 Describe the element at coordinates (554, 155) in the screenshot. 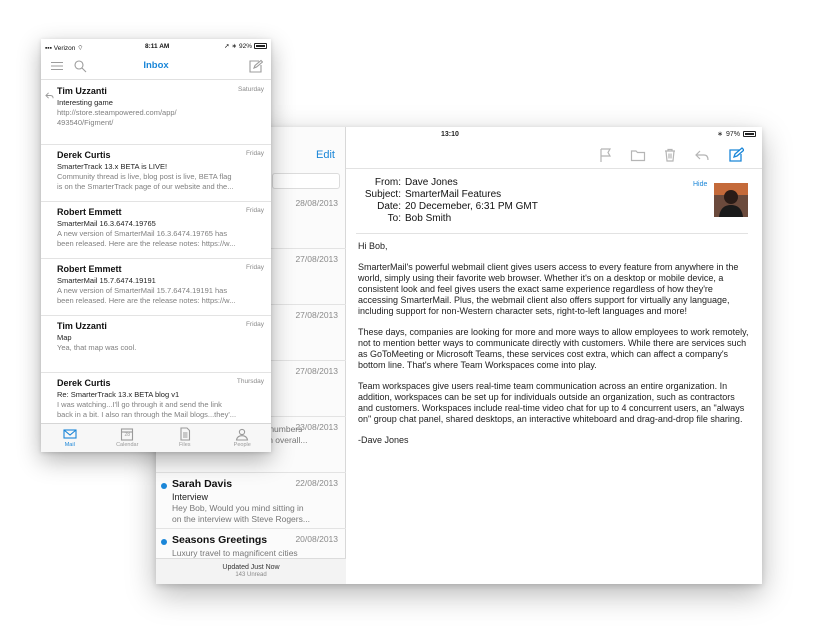

I see `reader-toolbar` at that location.